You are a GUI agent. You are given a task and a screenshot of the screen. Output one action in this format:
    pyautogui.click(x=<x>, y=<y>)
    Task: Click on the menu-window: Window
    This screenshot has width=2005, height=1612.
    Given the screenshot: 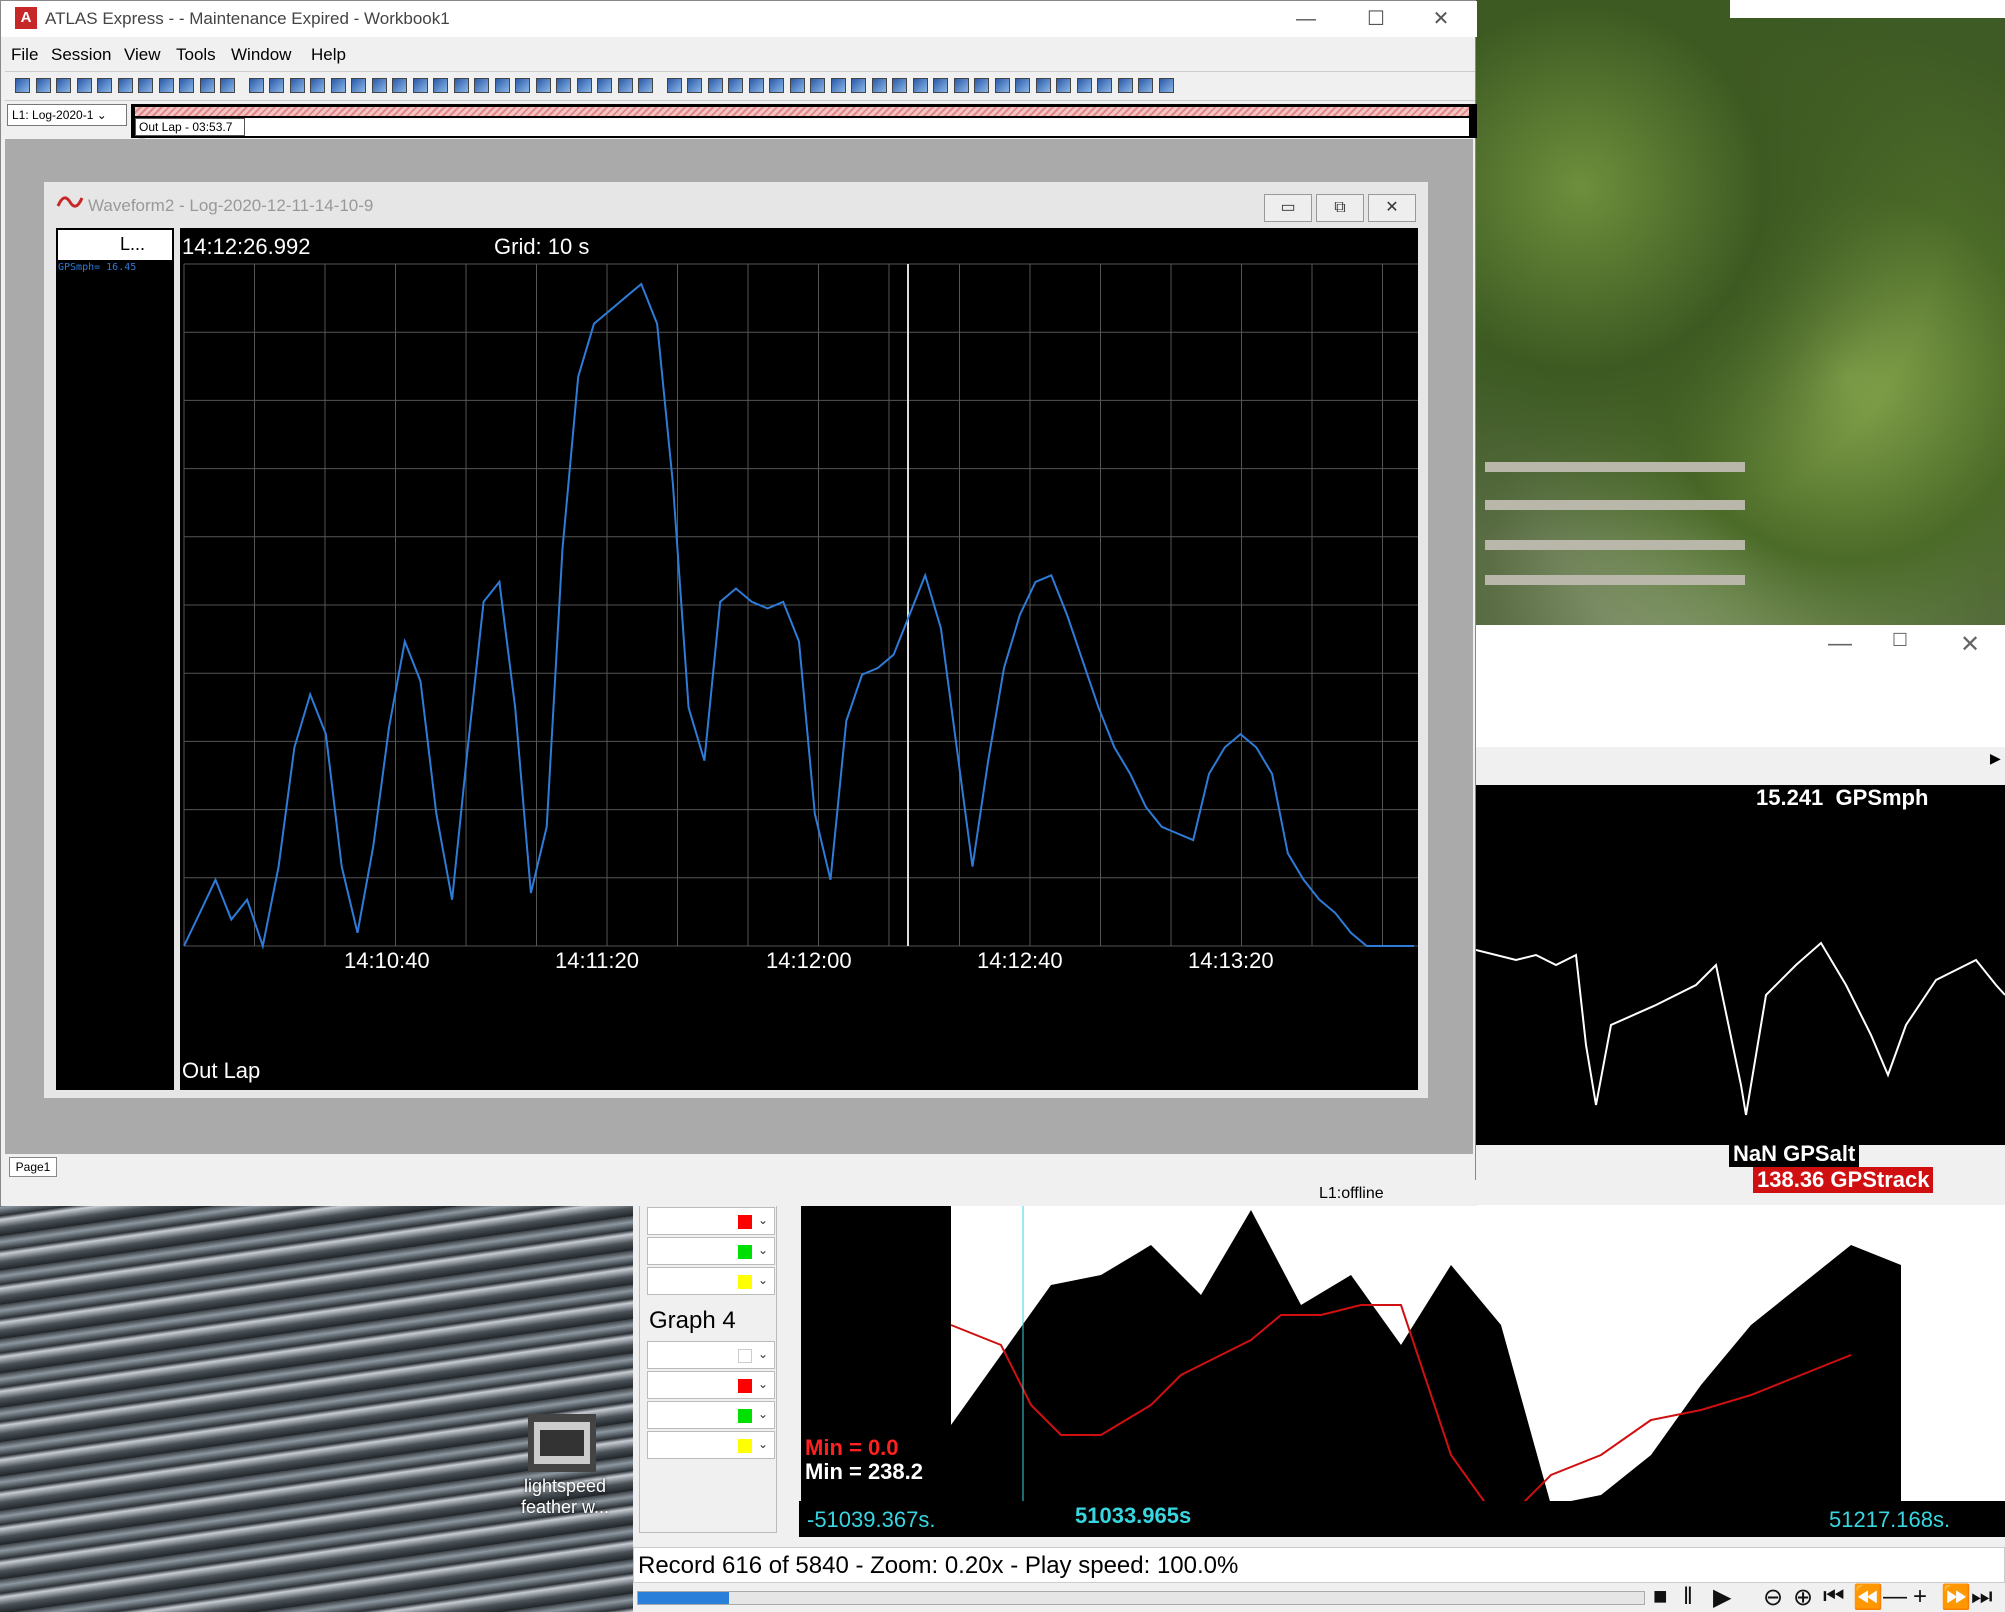 What is the action you would take?
    pyautogui.click(x=261, y=55)
    